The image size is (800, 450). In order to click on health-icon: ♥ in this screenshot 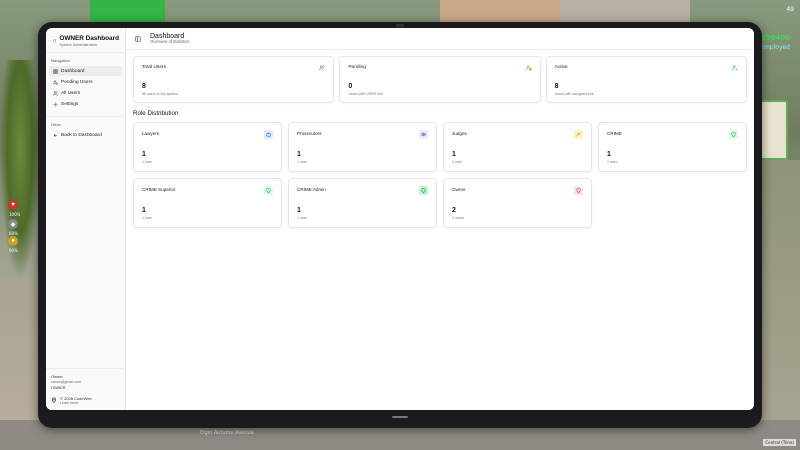, I will do `click(13, 205)`.